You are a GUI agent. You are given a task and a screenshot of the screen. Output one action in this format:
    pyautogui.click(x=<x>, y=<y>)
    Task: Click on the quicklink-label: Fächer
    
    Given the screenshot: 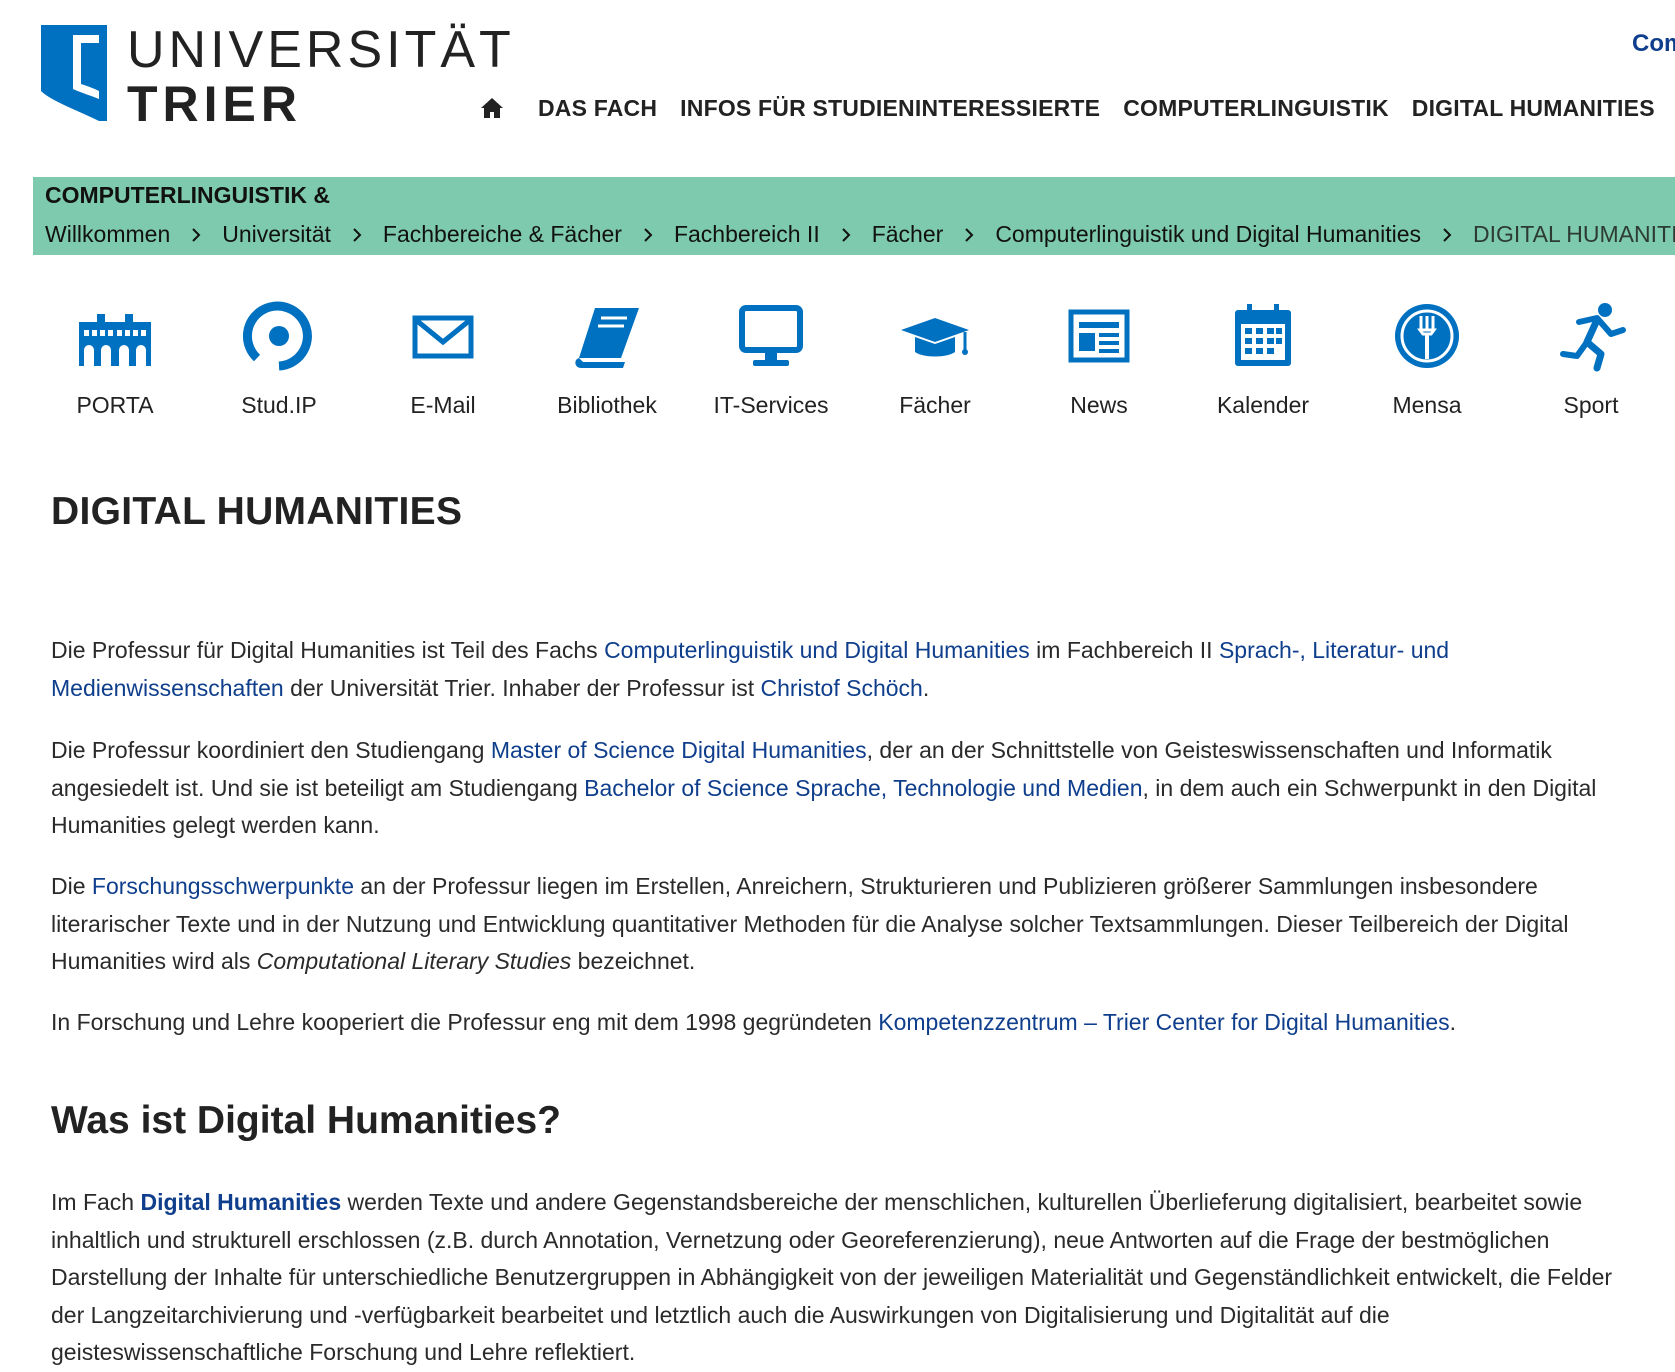 What is the action you would take?
    pyautogui.click(x=935, y=405)
    